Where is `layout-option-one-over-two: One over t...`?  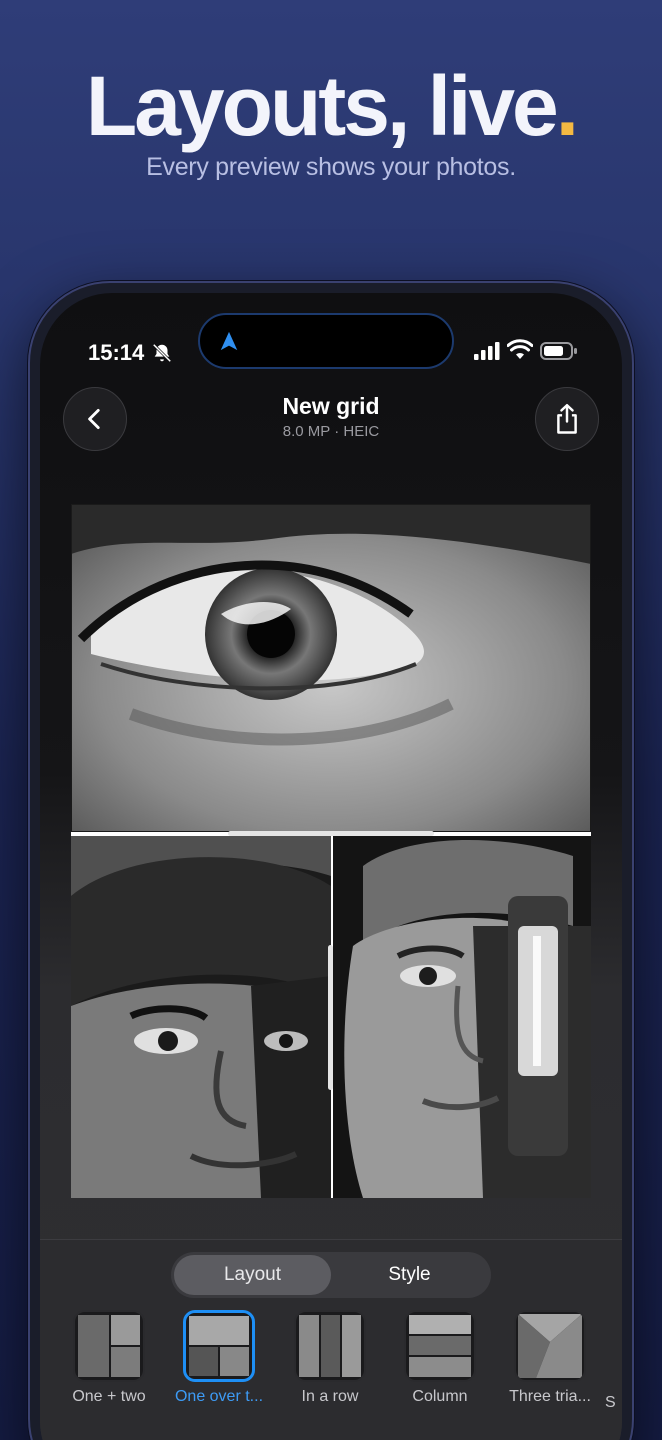 layout-option-one-over-two: One over t... is located at coordinates (219, 1358).